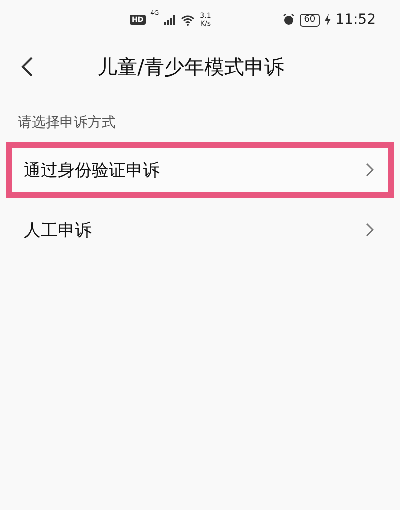 The image size is (400, 510). I want to click on signal-icon, so click(170, 20).